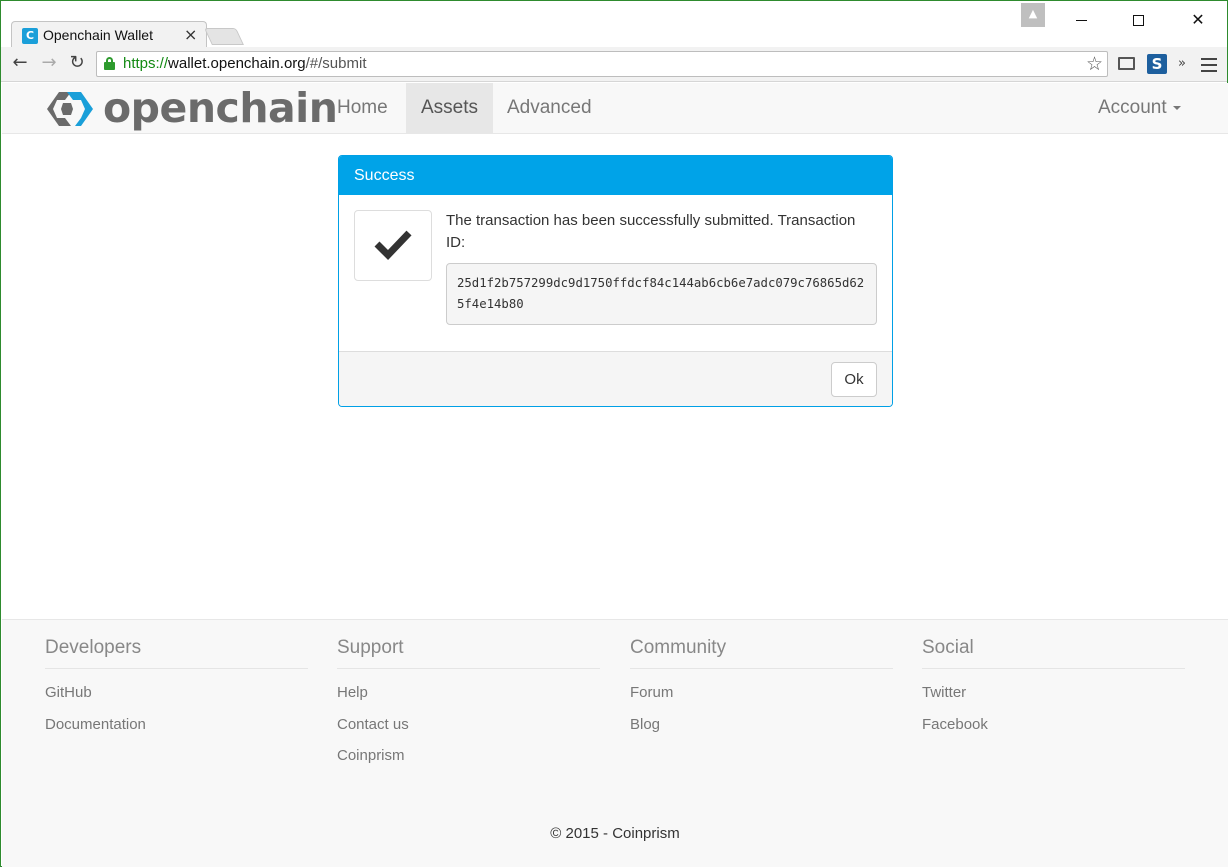 The image size is (1228, 867). I want to click on title-bar: C Openchain Wallet × ▲ ✕, so click(614, 24).